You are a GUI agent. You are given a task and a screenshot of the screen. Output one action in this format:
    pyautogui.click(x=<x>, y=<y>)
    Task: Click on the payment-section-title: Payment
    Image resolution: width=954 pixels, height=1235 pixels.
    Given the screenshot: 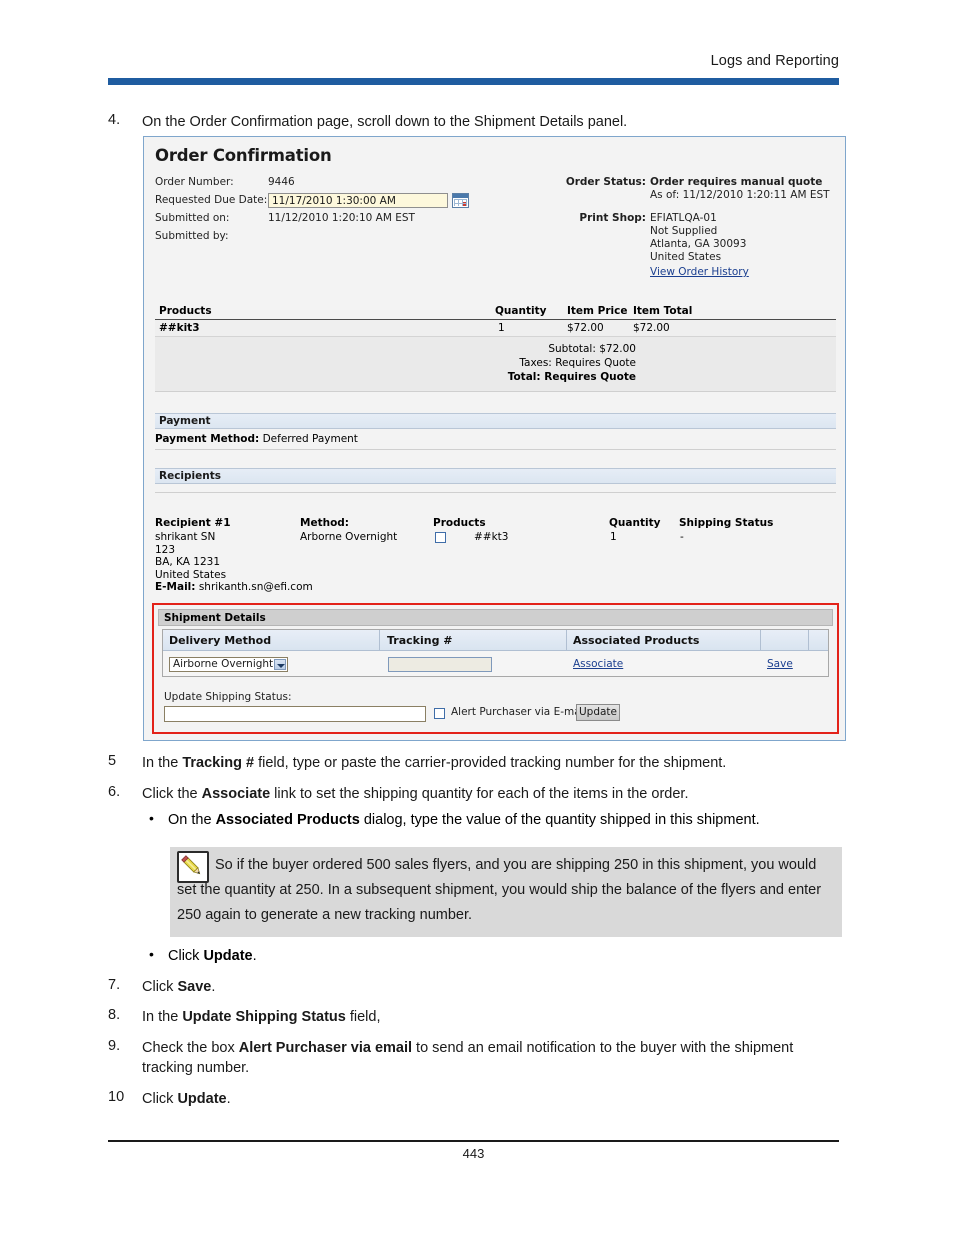 What is the action you would take?
    pyautogui.click(x=185, y=421)
    